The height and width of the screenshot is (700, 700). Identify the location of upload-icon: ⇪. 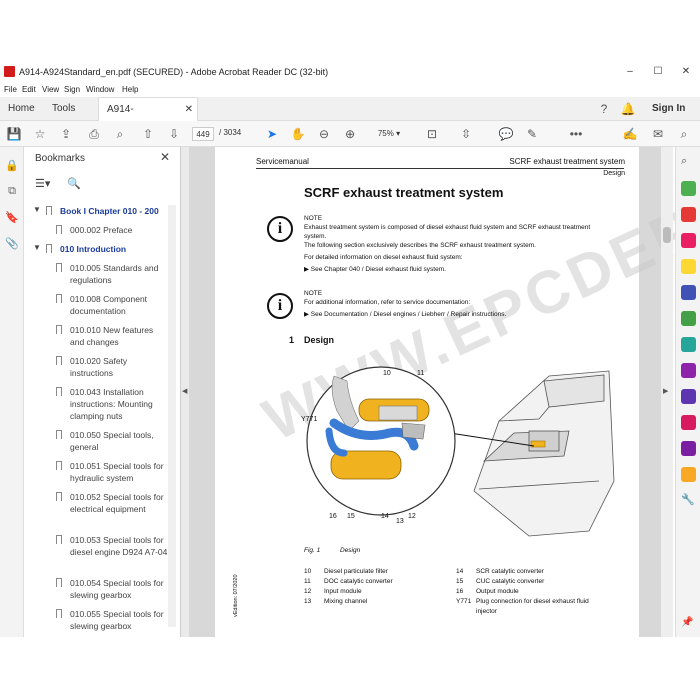
(66, 134).